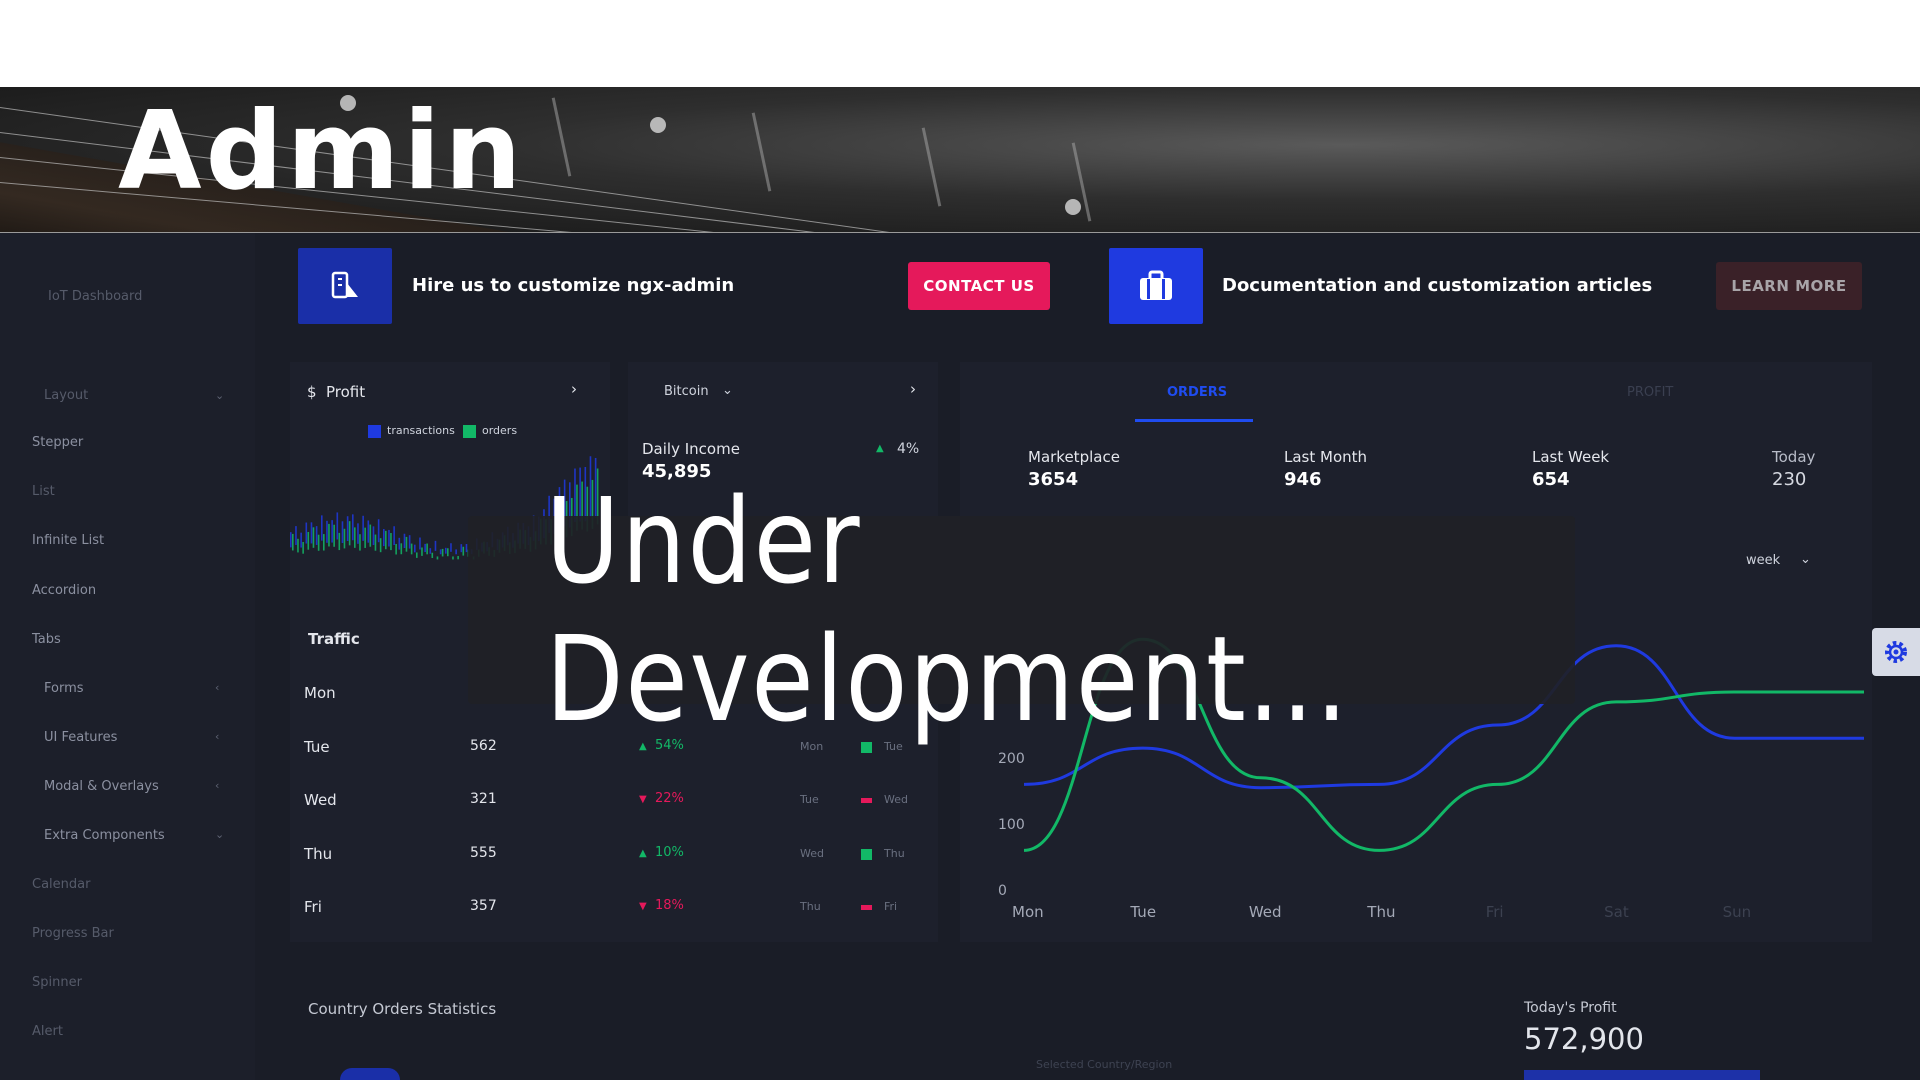 The image size is (1920, 1080). I want to click on stat-label-today: Today, so click(1794, 457).